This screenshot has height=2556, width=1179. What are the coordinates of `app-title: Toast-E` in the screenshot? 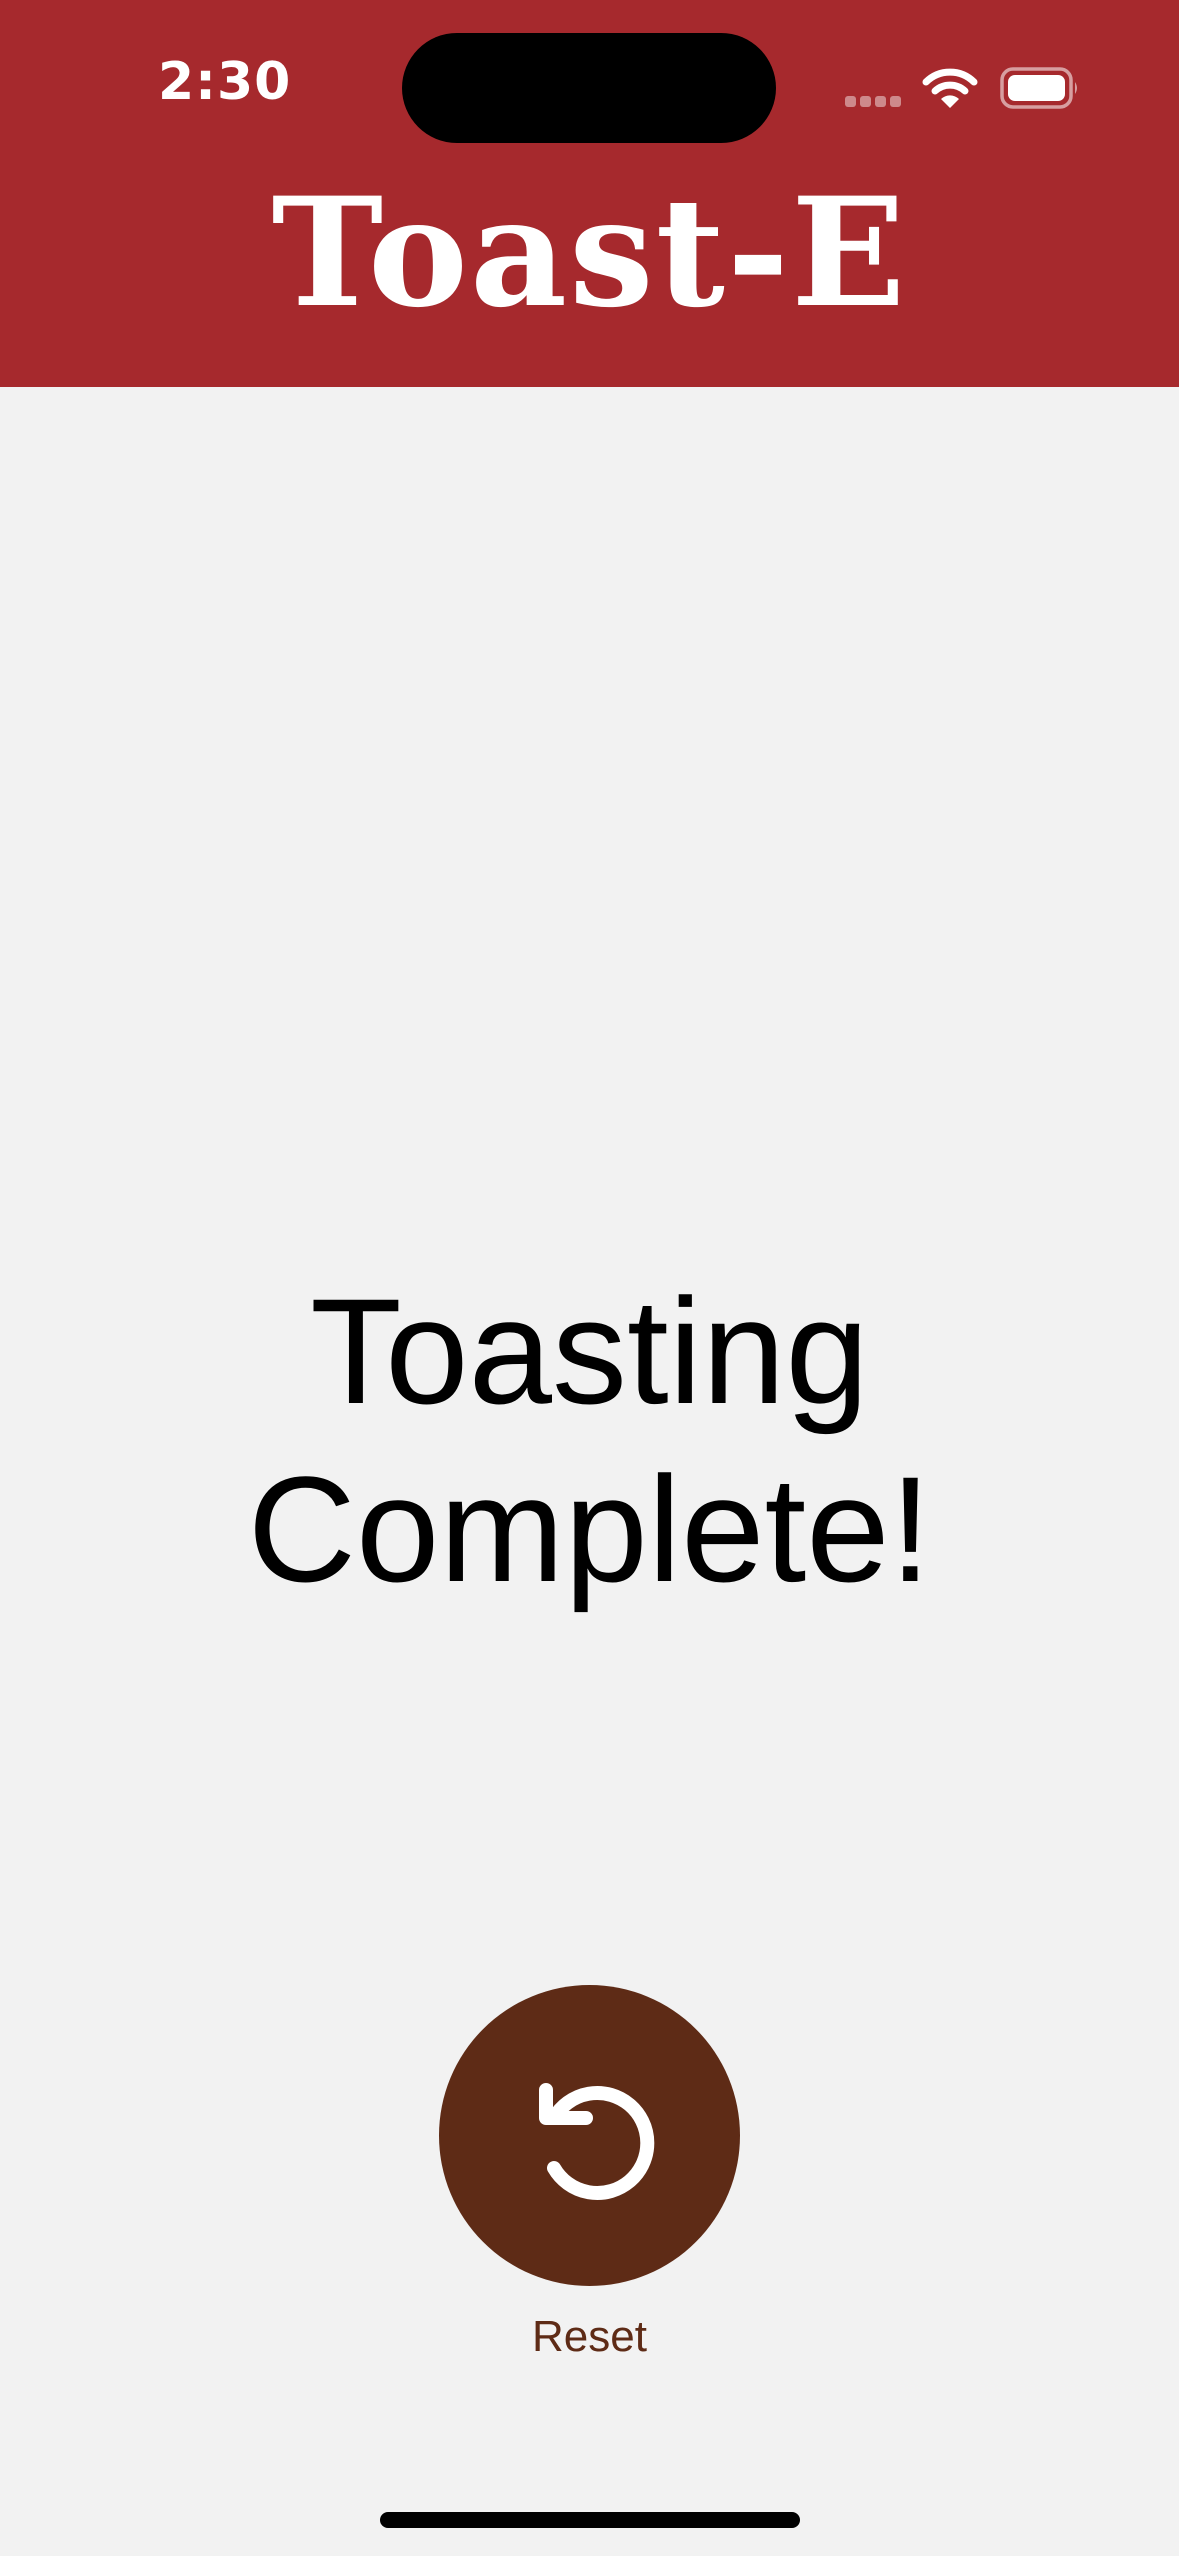 It's located at (589, 253).